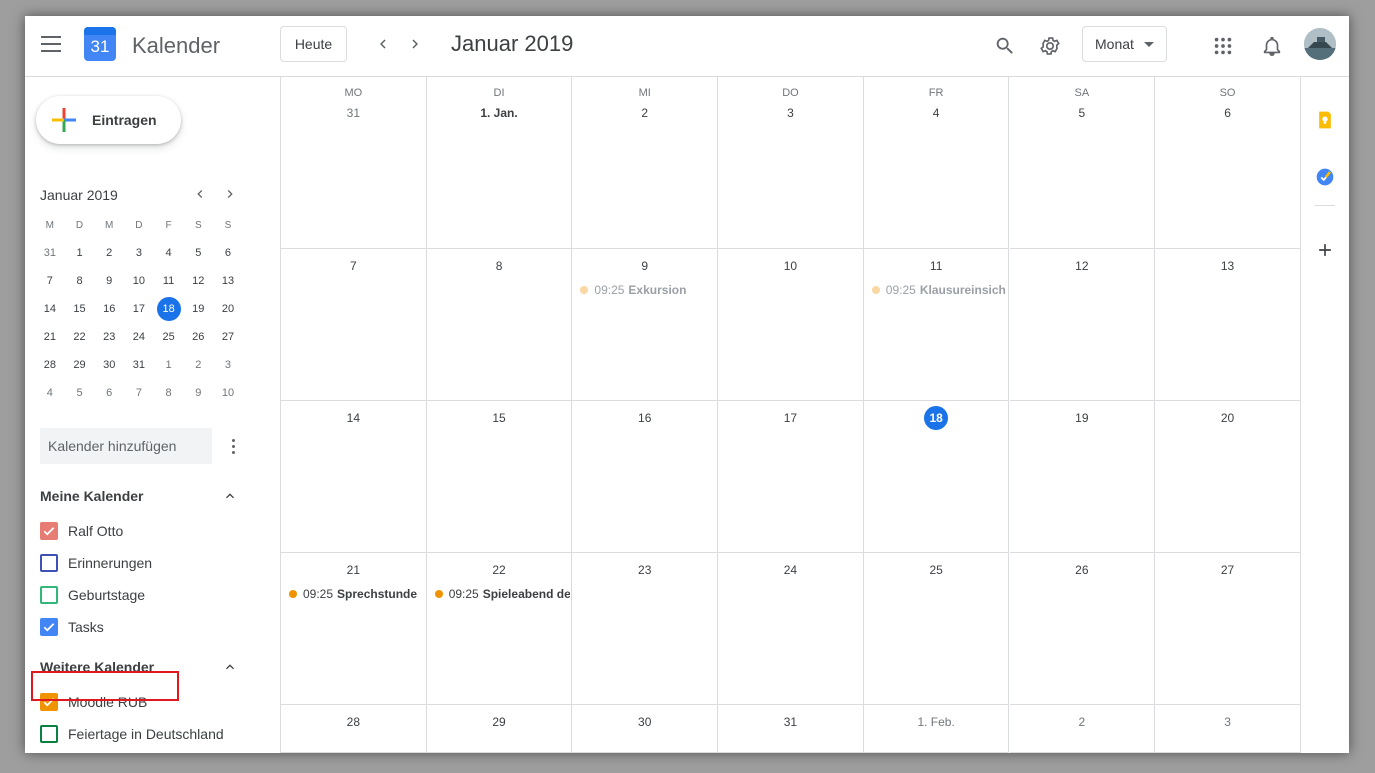 This screenshot has height=773, width=1375. I want to click on day-number: 9, so click(644, 266).